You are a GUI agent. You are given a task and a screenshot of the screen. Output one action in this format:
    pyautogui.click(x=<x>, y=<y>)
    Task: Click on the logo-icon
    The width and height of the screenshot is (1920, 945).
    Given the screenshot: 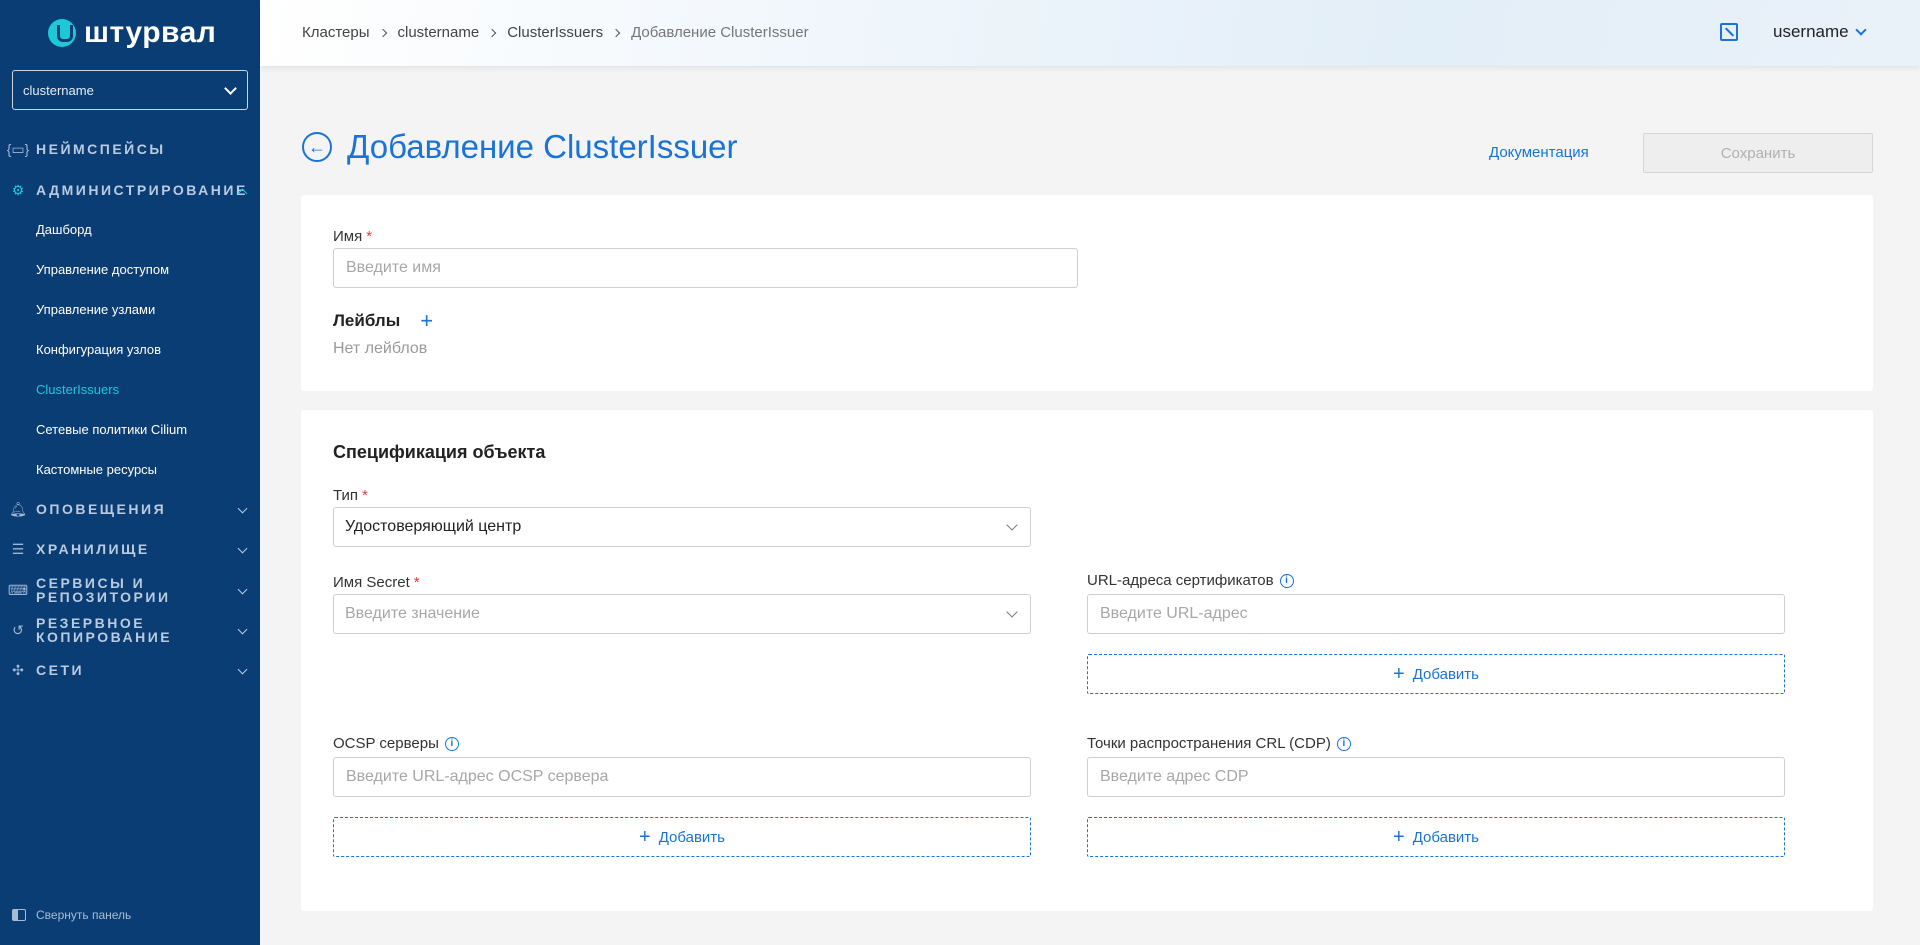 What is the action you would take?
    pyautogui.click(x=62, y=33)
    